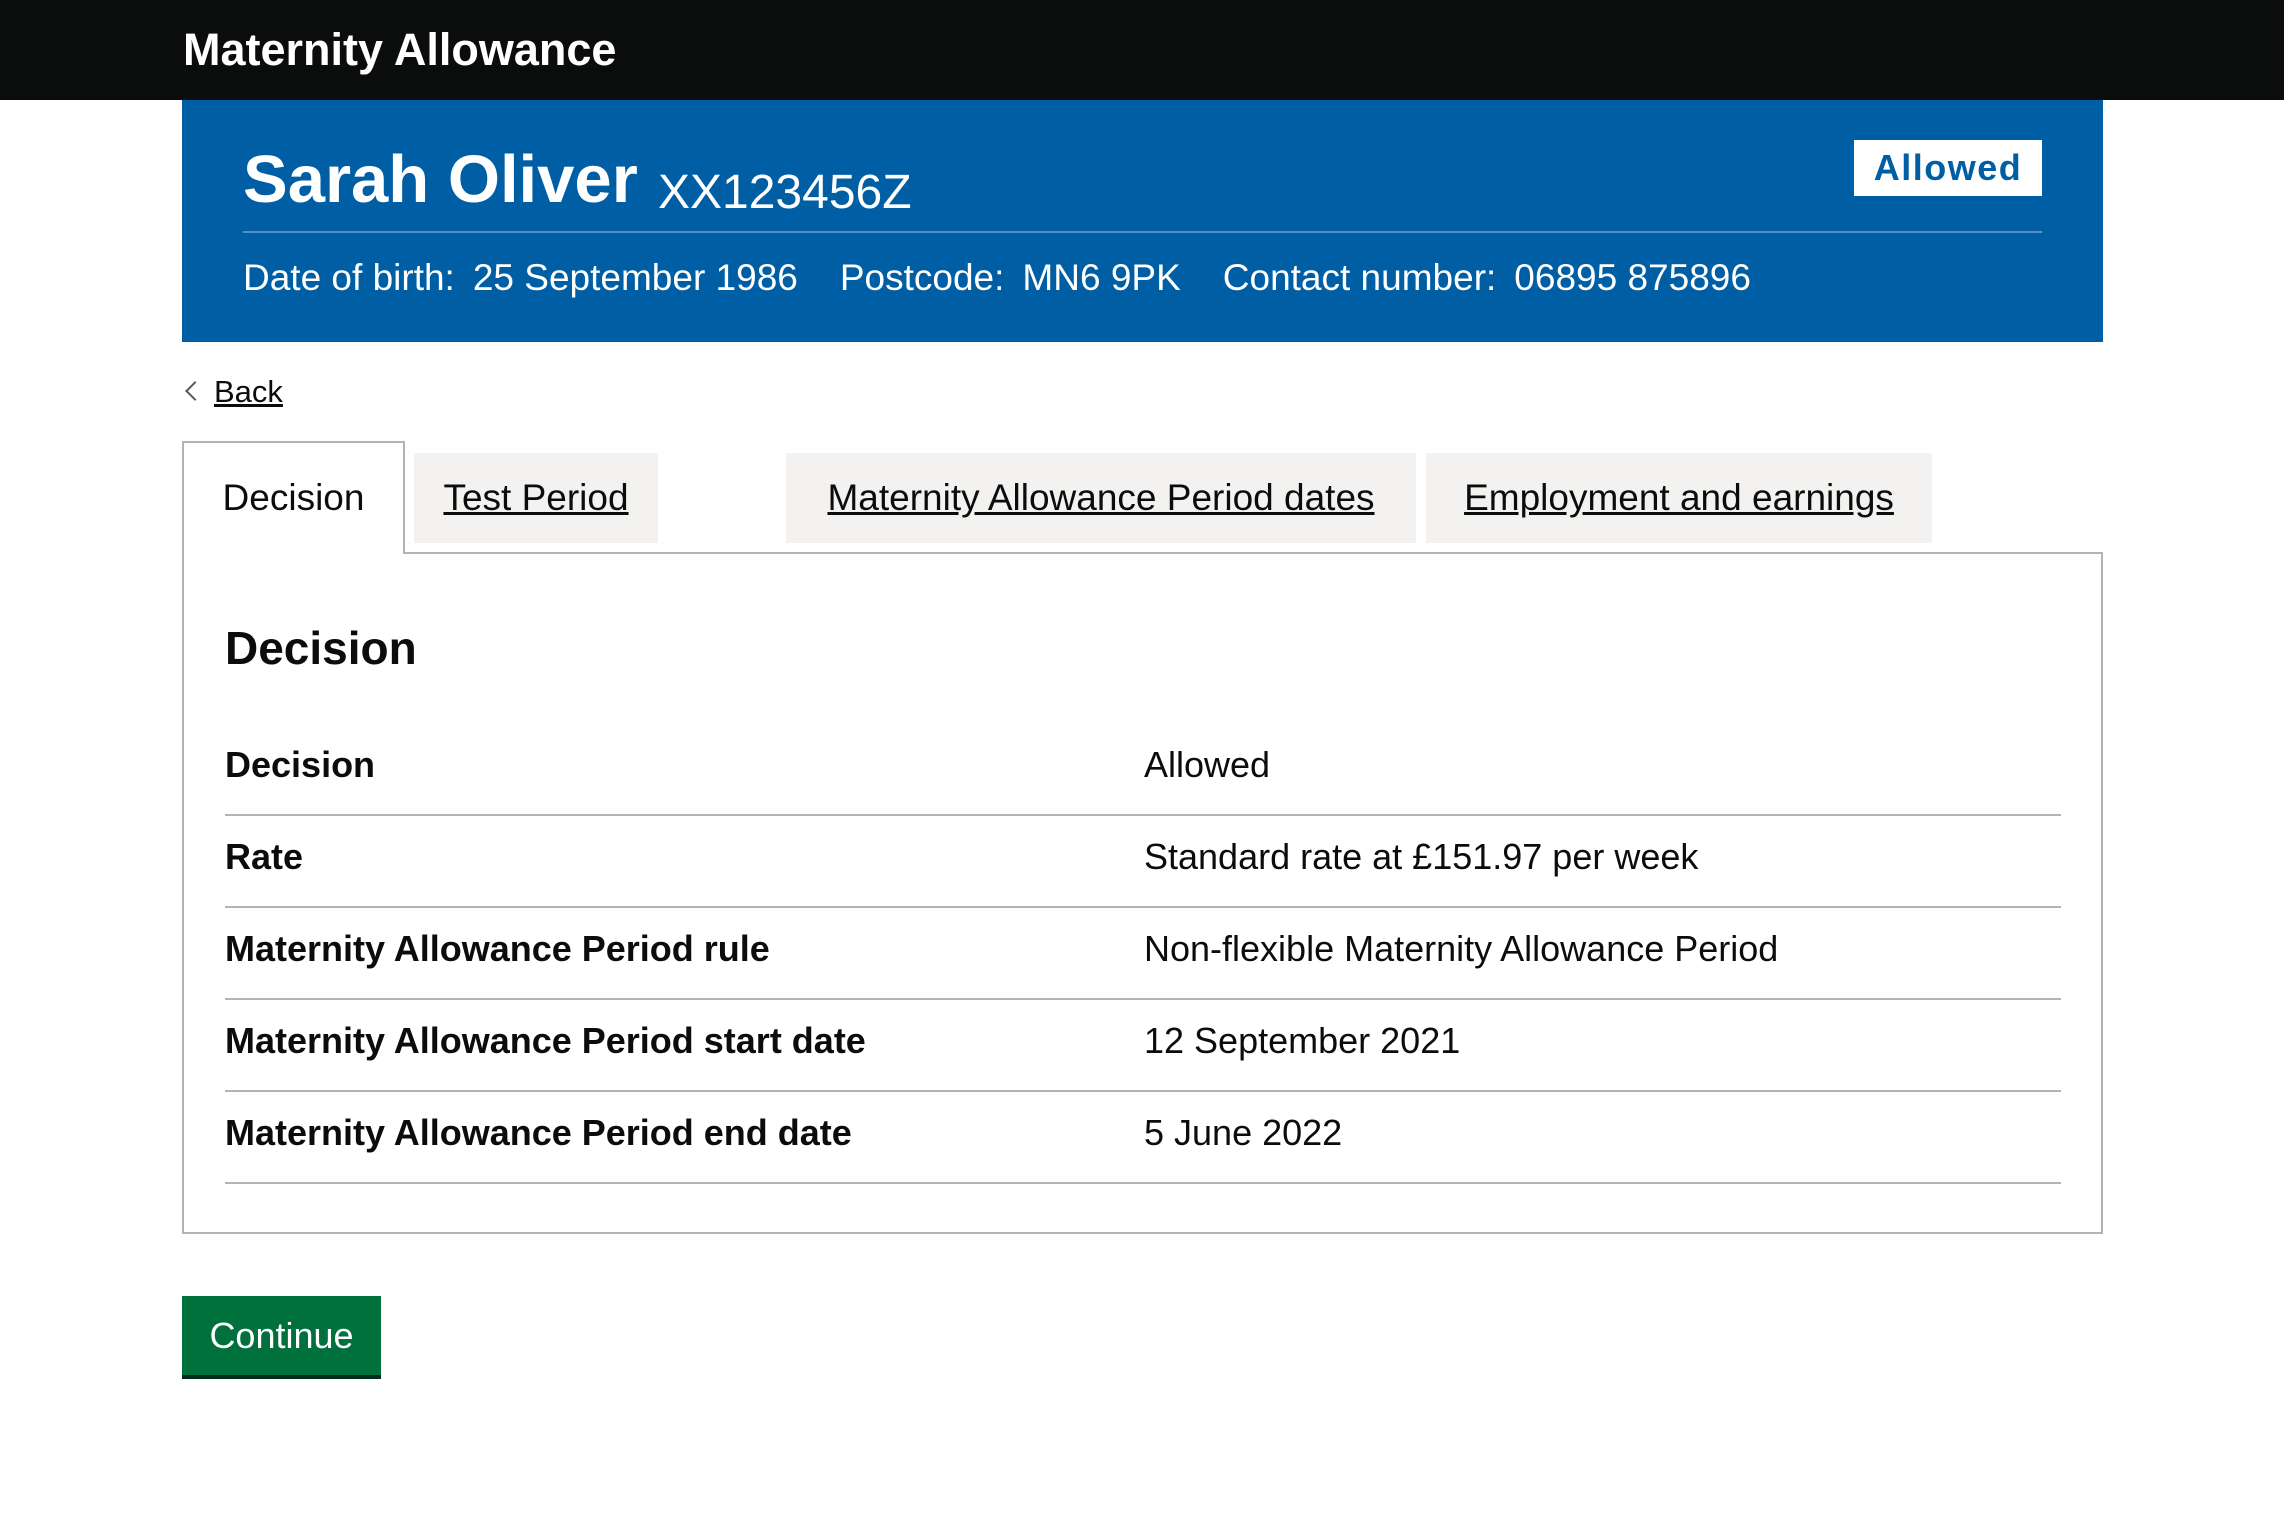 The image size is (2284, 1514). Describe the element at coordinates (1142, 50) in the screenshot. I see `site-header: Maternity Allowance` at that location.